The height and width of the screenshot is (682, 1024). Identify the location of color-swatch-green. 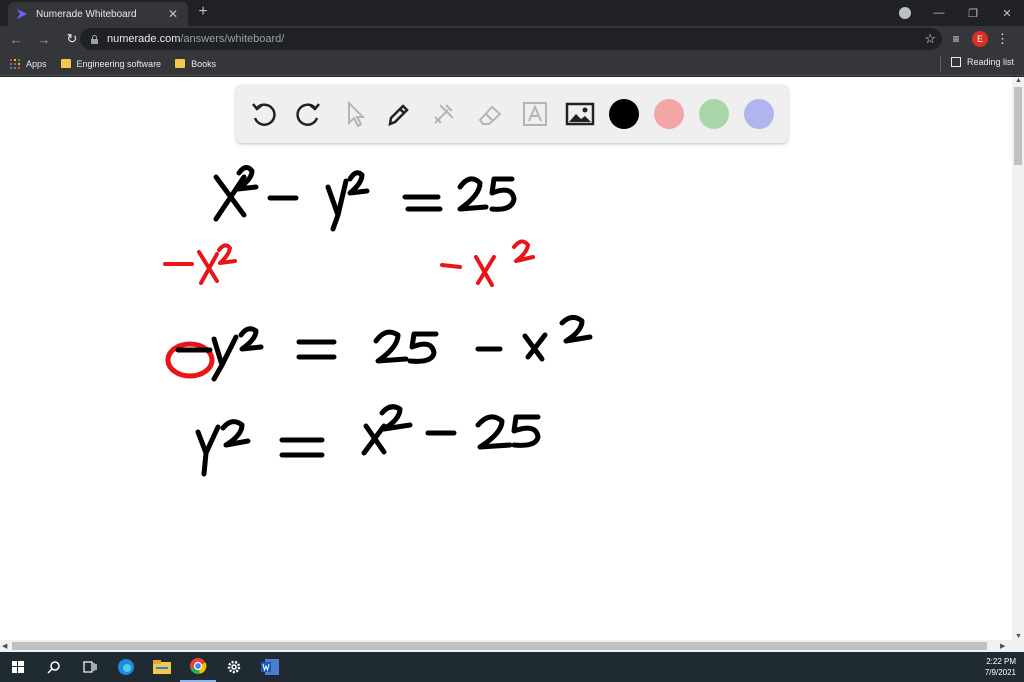
(714, 114).